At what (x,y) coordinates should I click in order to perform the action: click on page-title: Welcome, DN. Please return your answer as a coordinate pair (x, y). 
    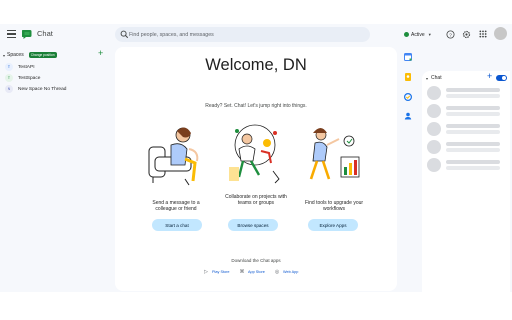
    Looking at the image, I should click on (256, 65).